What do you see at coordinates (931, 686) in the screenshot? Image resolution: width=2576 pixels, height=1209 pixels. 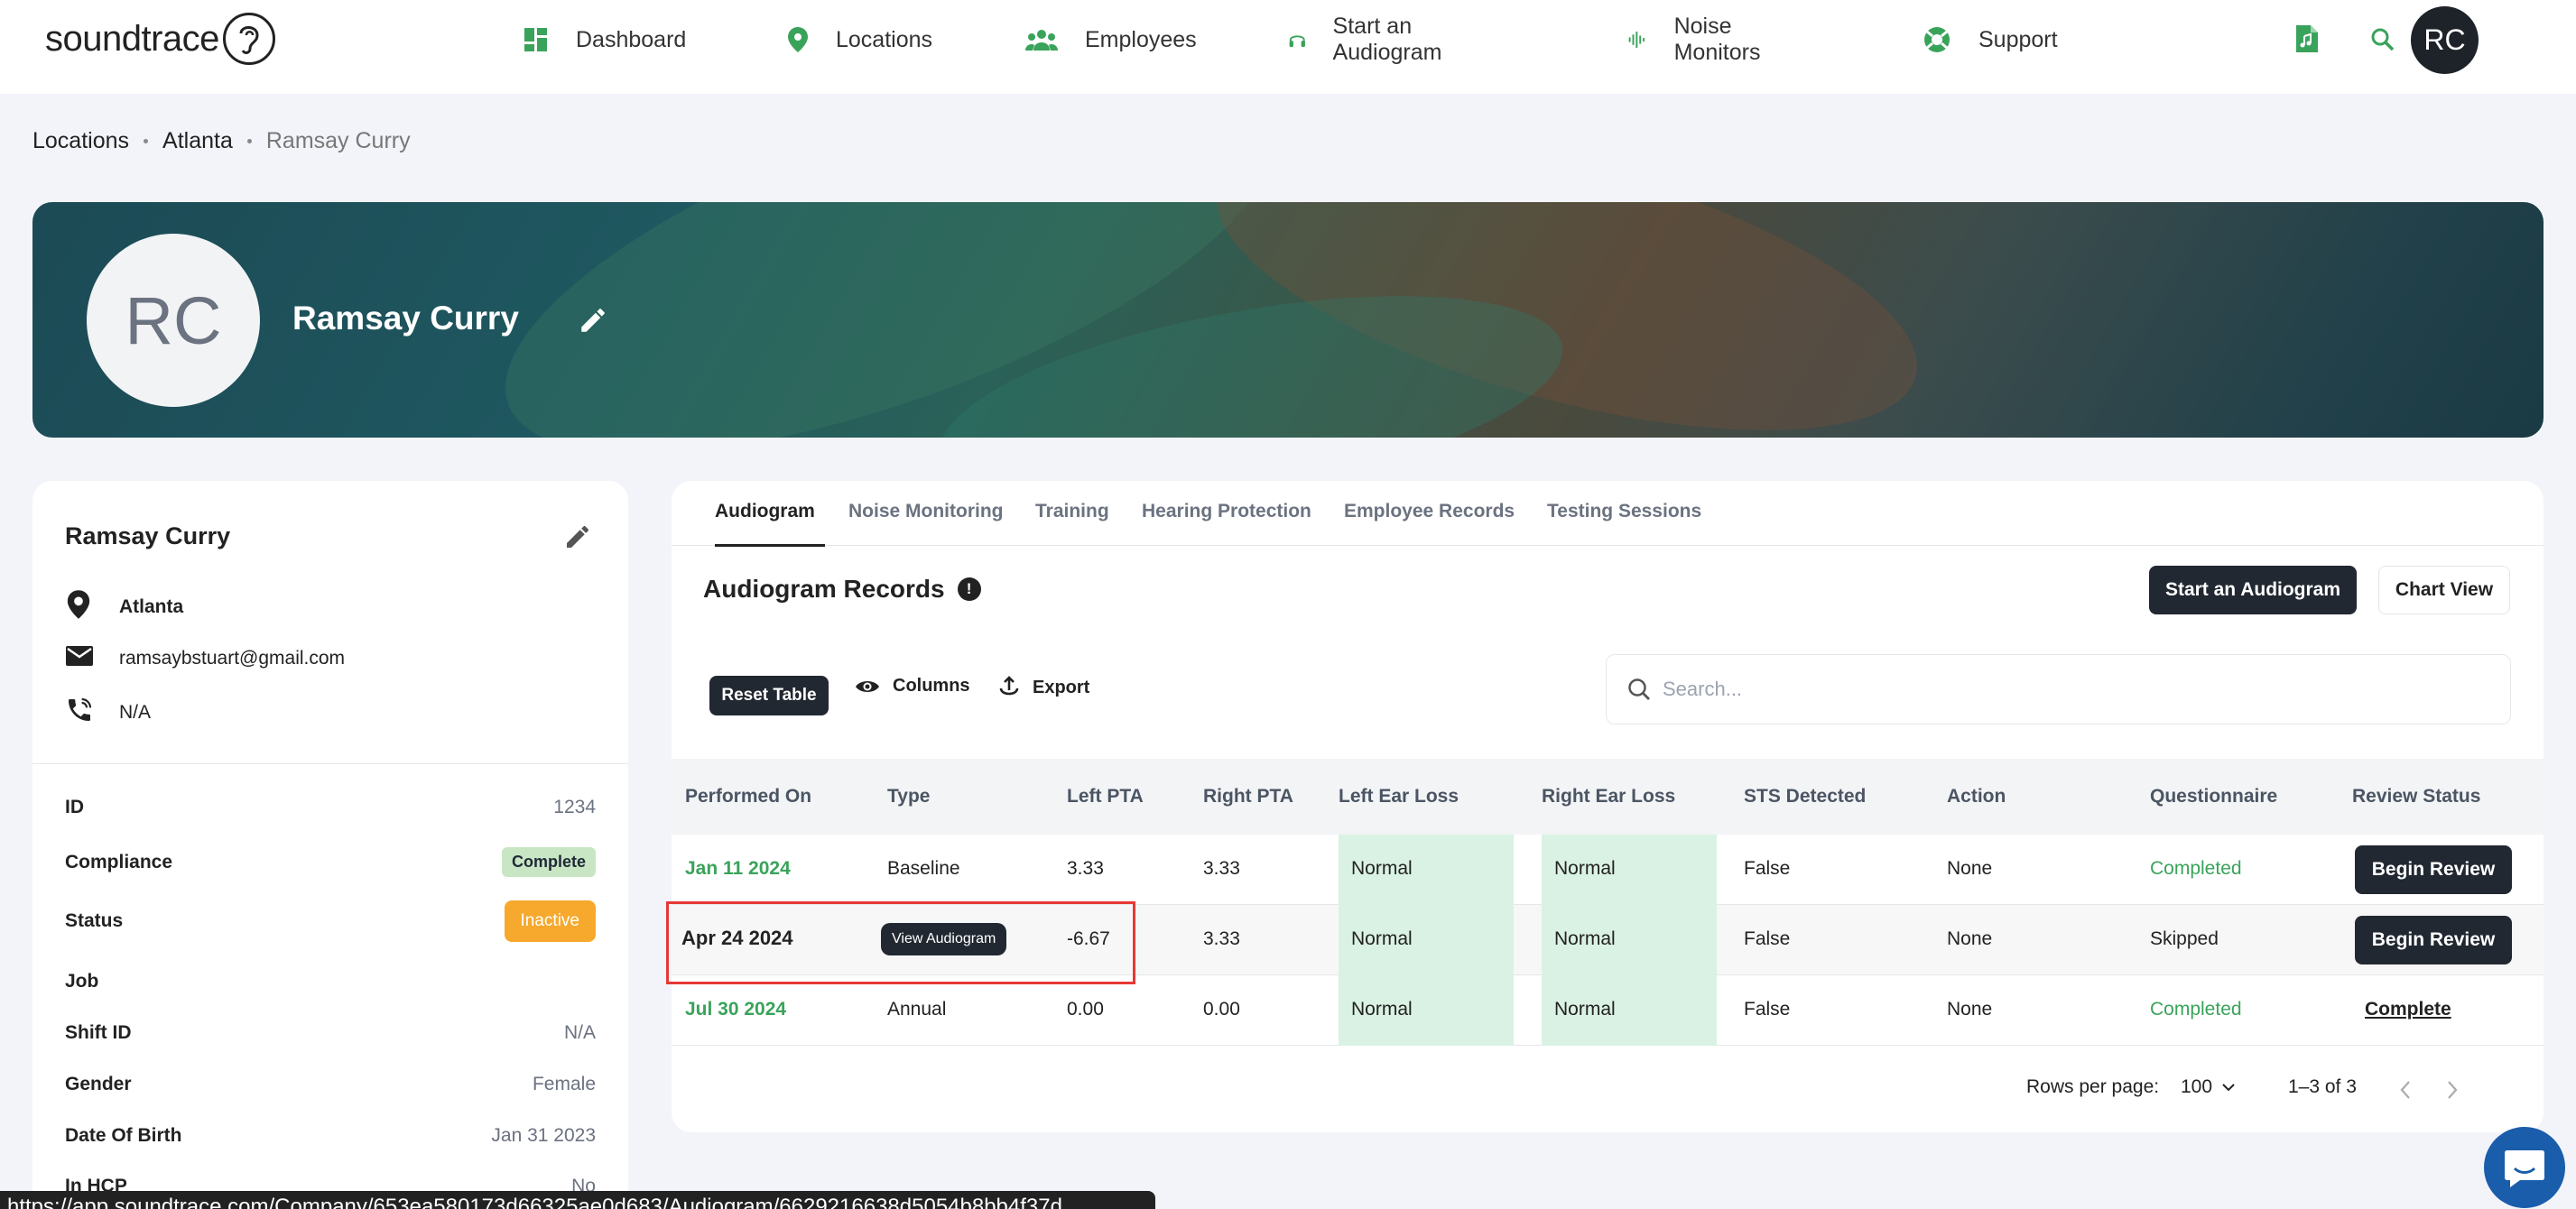 I see `columns-label: Columns` at bounding box center [931, 686].